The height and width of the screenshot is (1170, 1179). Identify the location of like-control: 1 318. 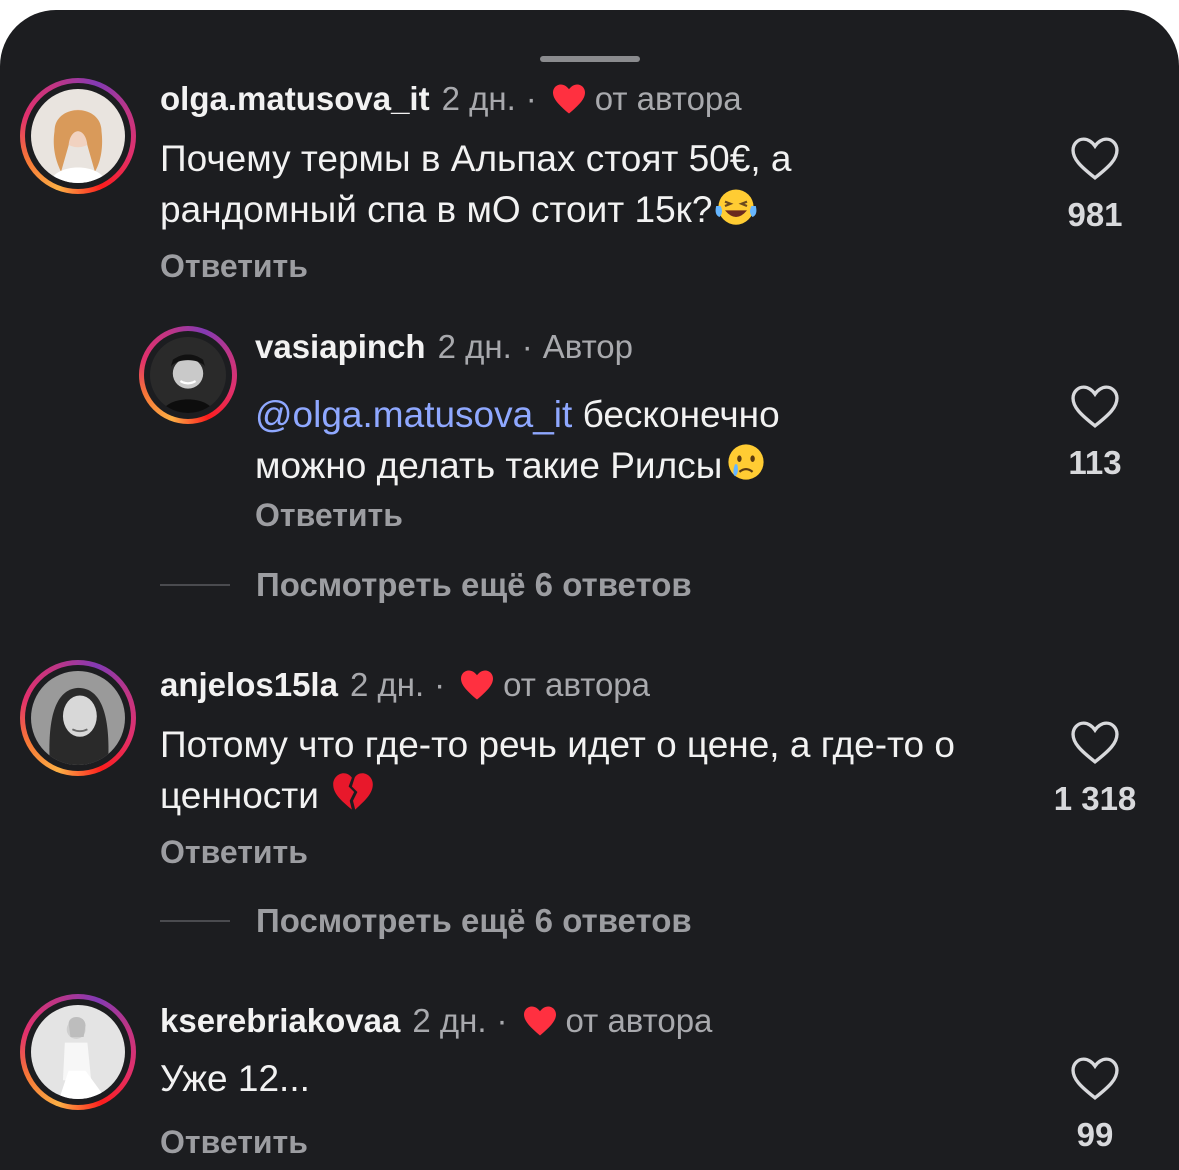
(1095, 769).